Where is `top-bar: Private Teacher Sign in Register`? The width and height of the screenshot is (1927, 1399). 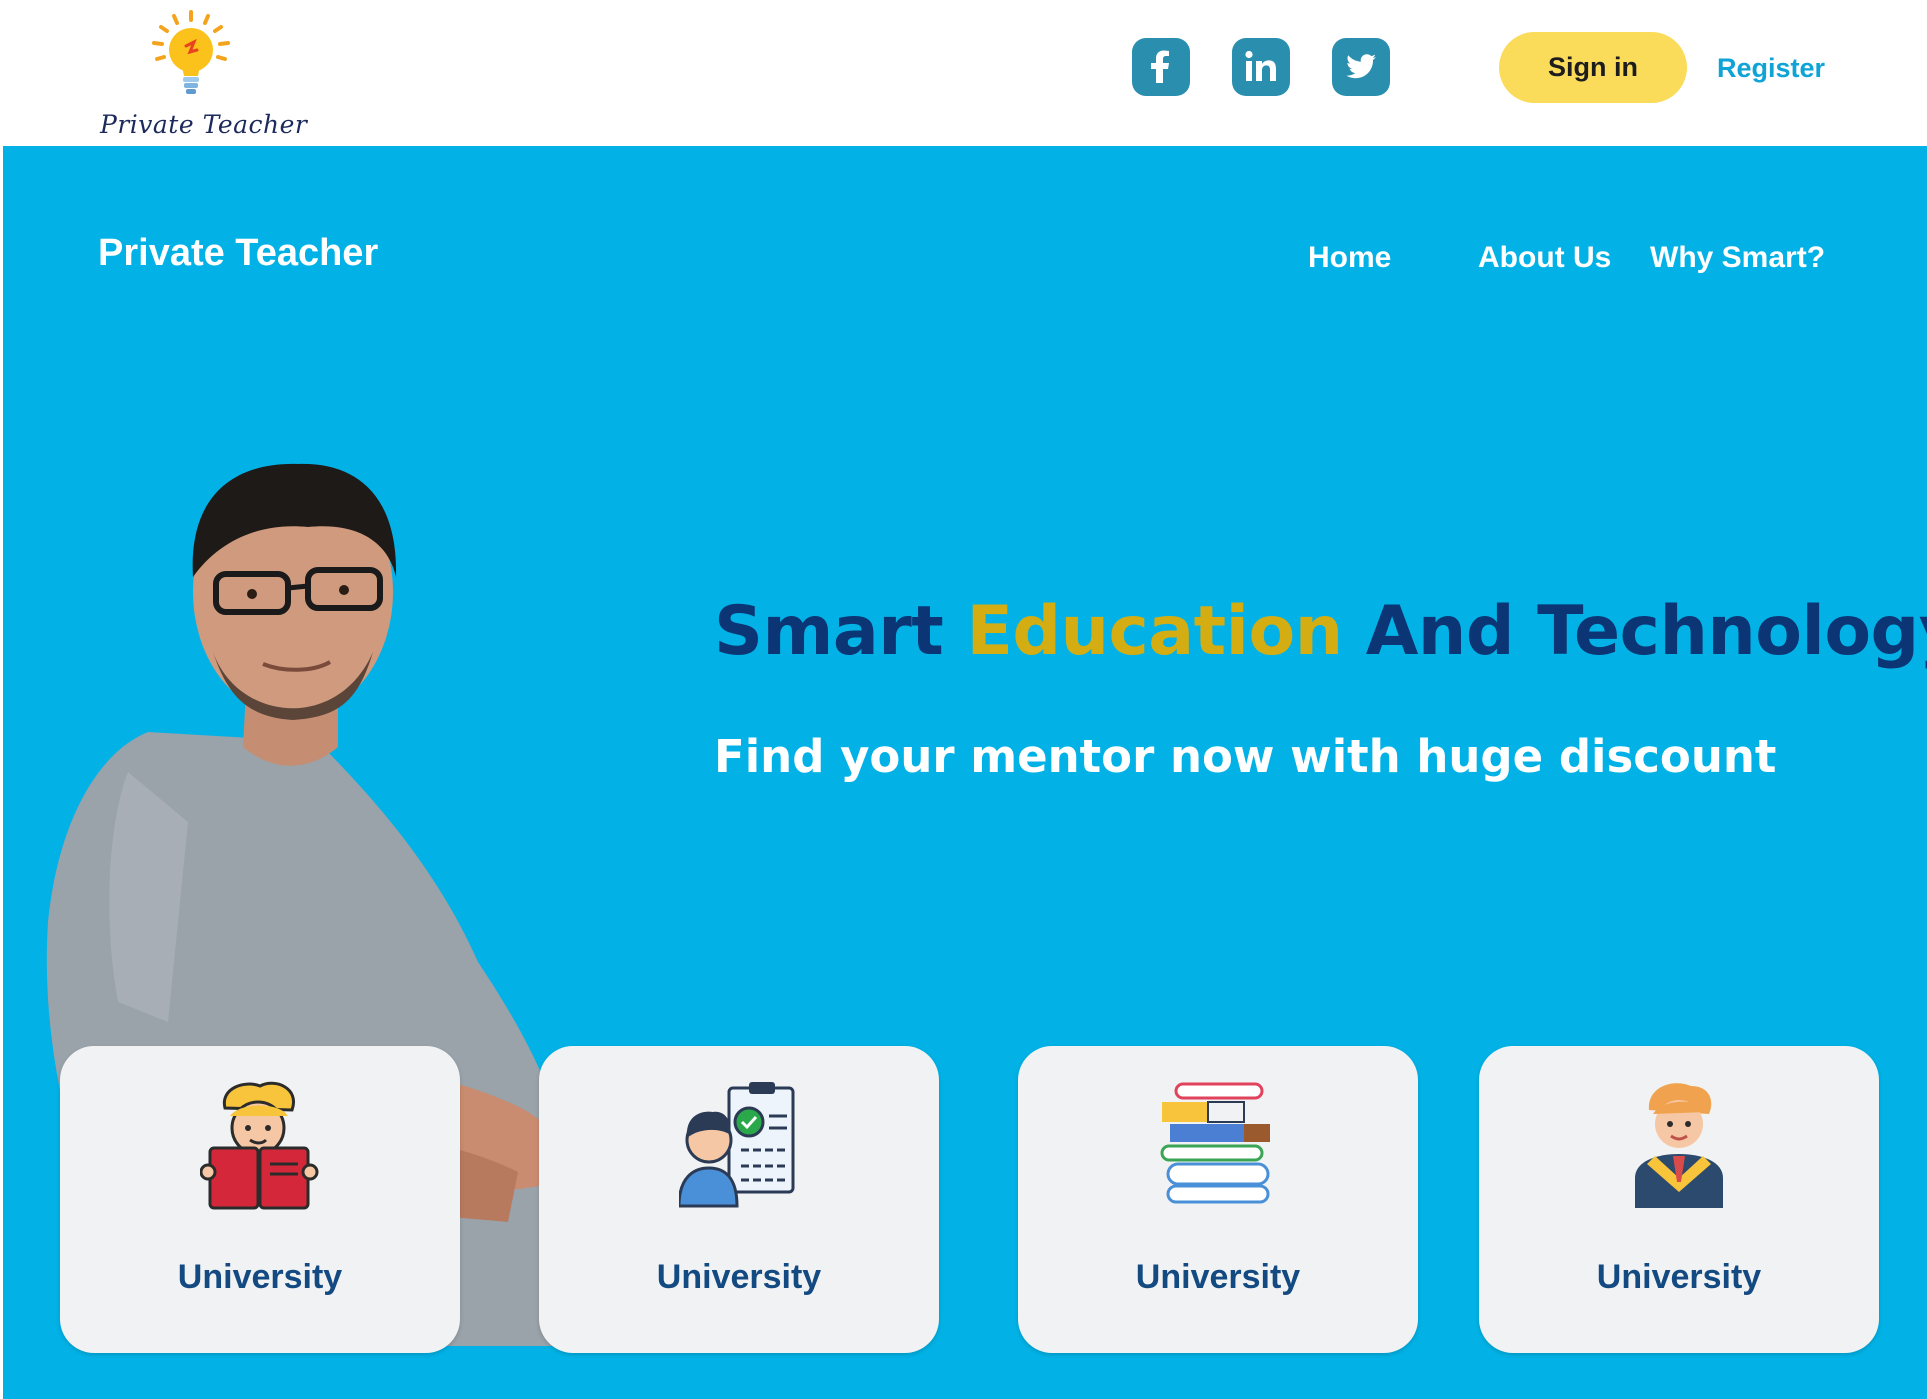 top-bar: Private Teacher Sign in Register is located at coordinates (963, 73).